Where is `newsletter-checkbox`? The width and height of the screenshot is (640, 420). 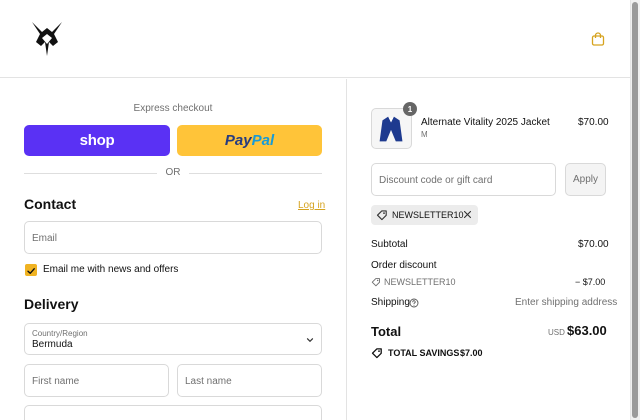
newsletter-checkbox is located at coordinates (31, 270).